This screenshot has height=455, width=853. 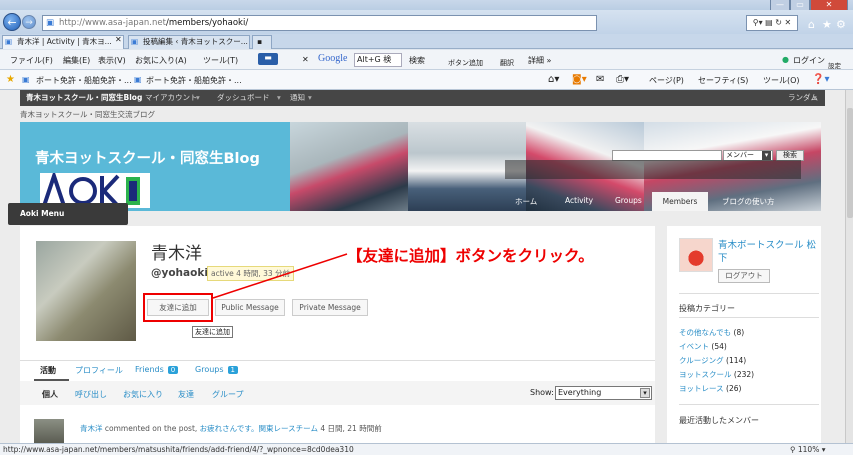 I want to click on recent-members-heading: 最近活動したメンバー, so click(x=719, y=420).